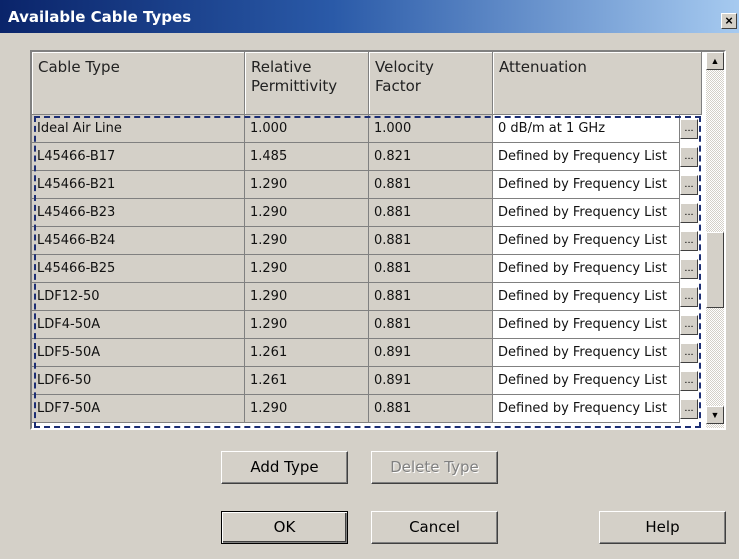  I want to click on cable-type-cell: L45466-B25, so click(138, 269).